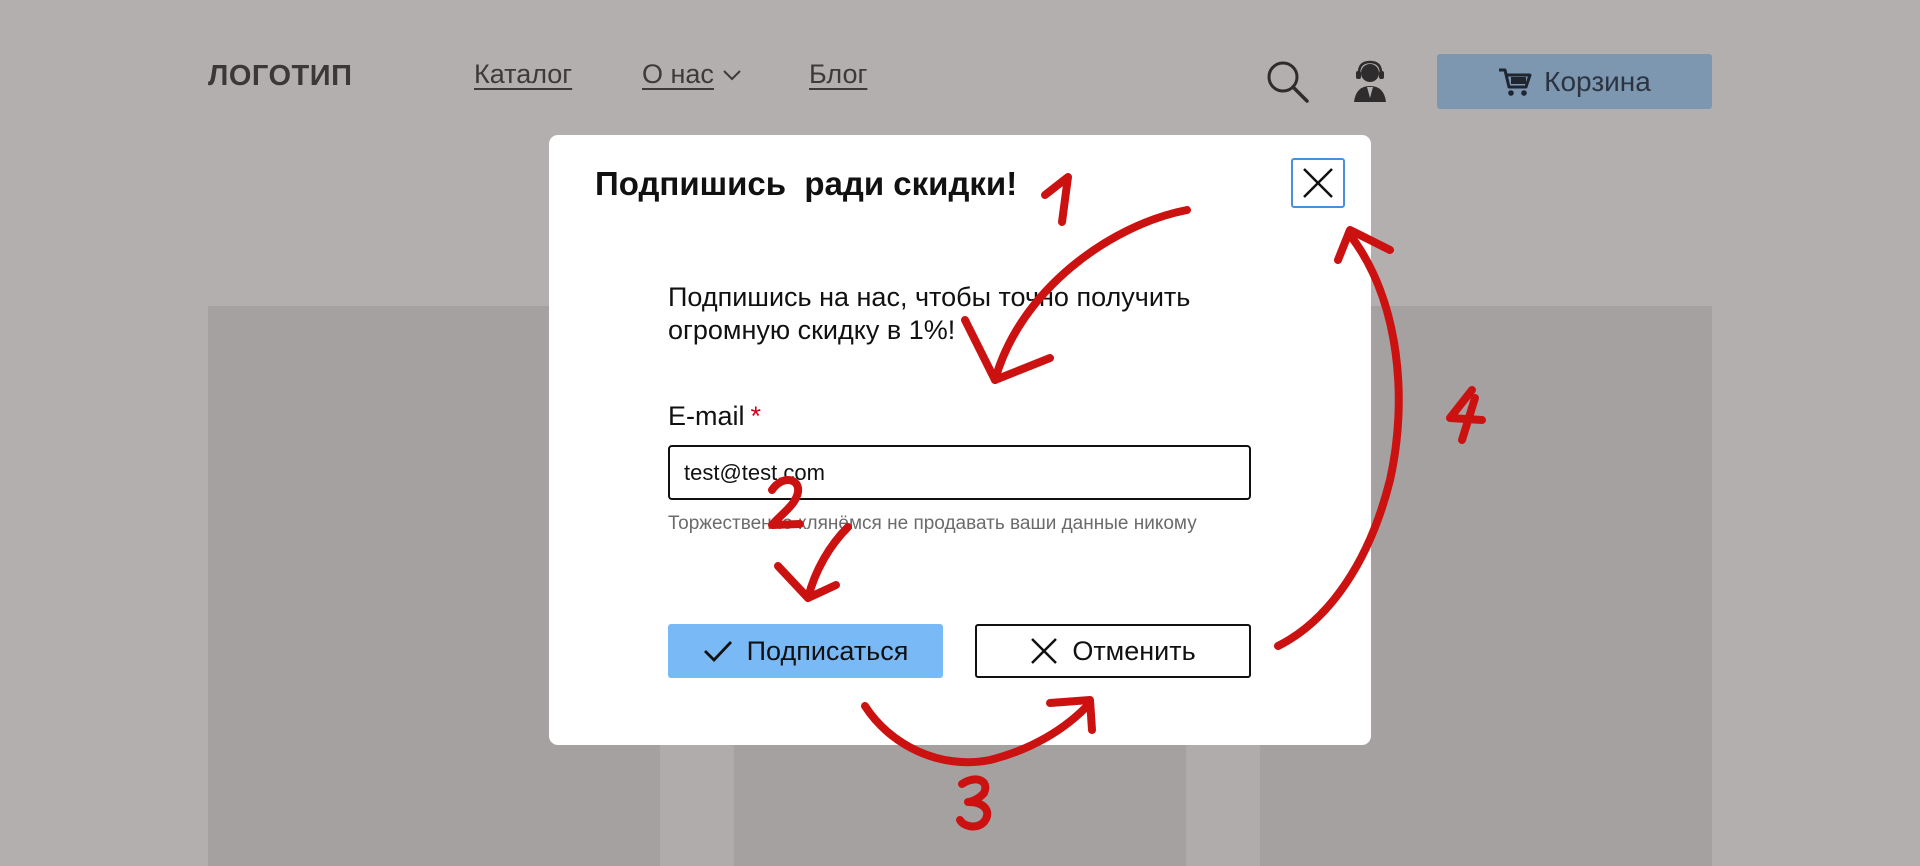 Image resolution: width=1920 pixels, height=866 pixels. Describe the element at coordinates (1370, 82) in the screenshot. I see `support-operator-icon` at that location.